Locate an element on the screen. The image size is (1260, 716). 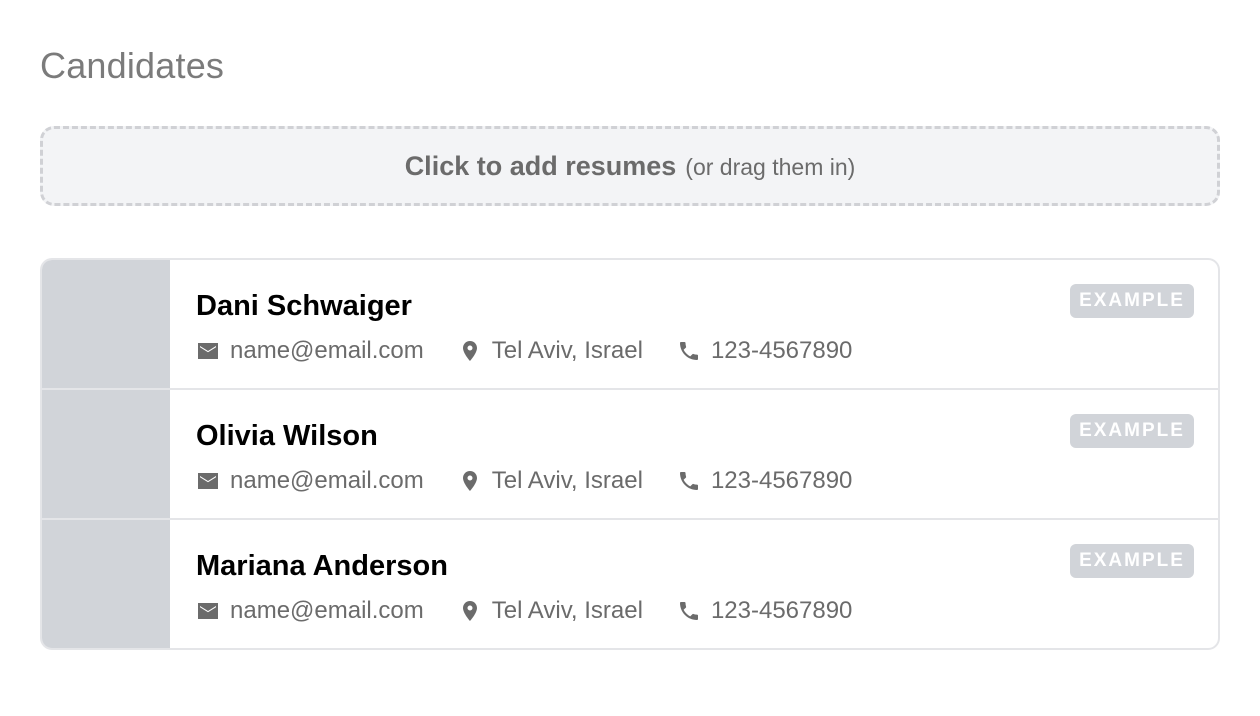
page-title: Candidates is located at coordinates (132, 65).